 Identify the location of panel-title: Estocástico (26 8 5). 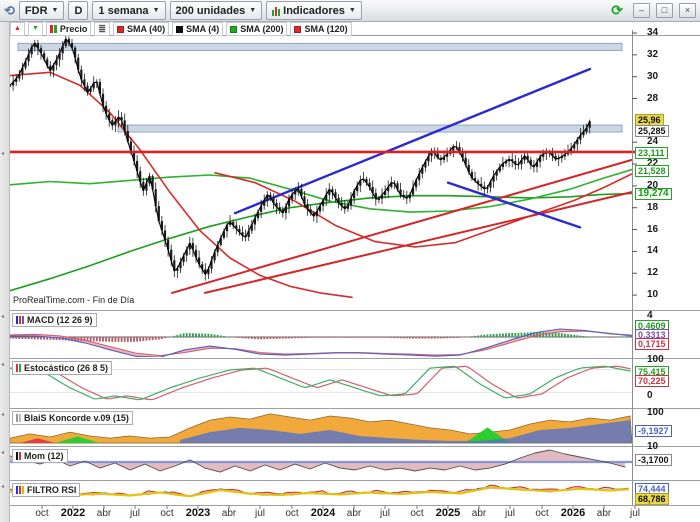
(66, 368).